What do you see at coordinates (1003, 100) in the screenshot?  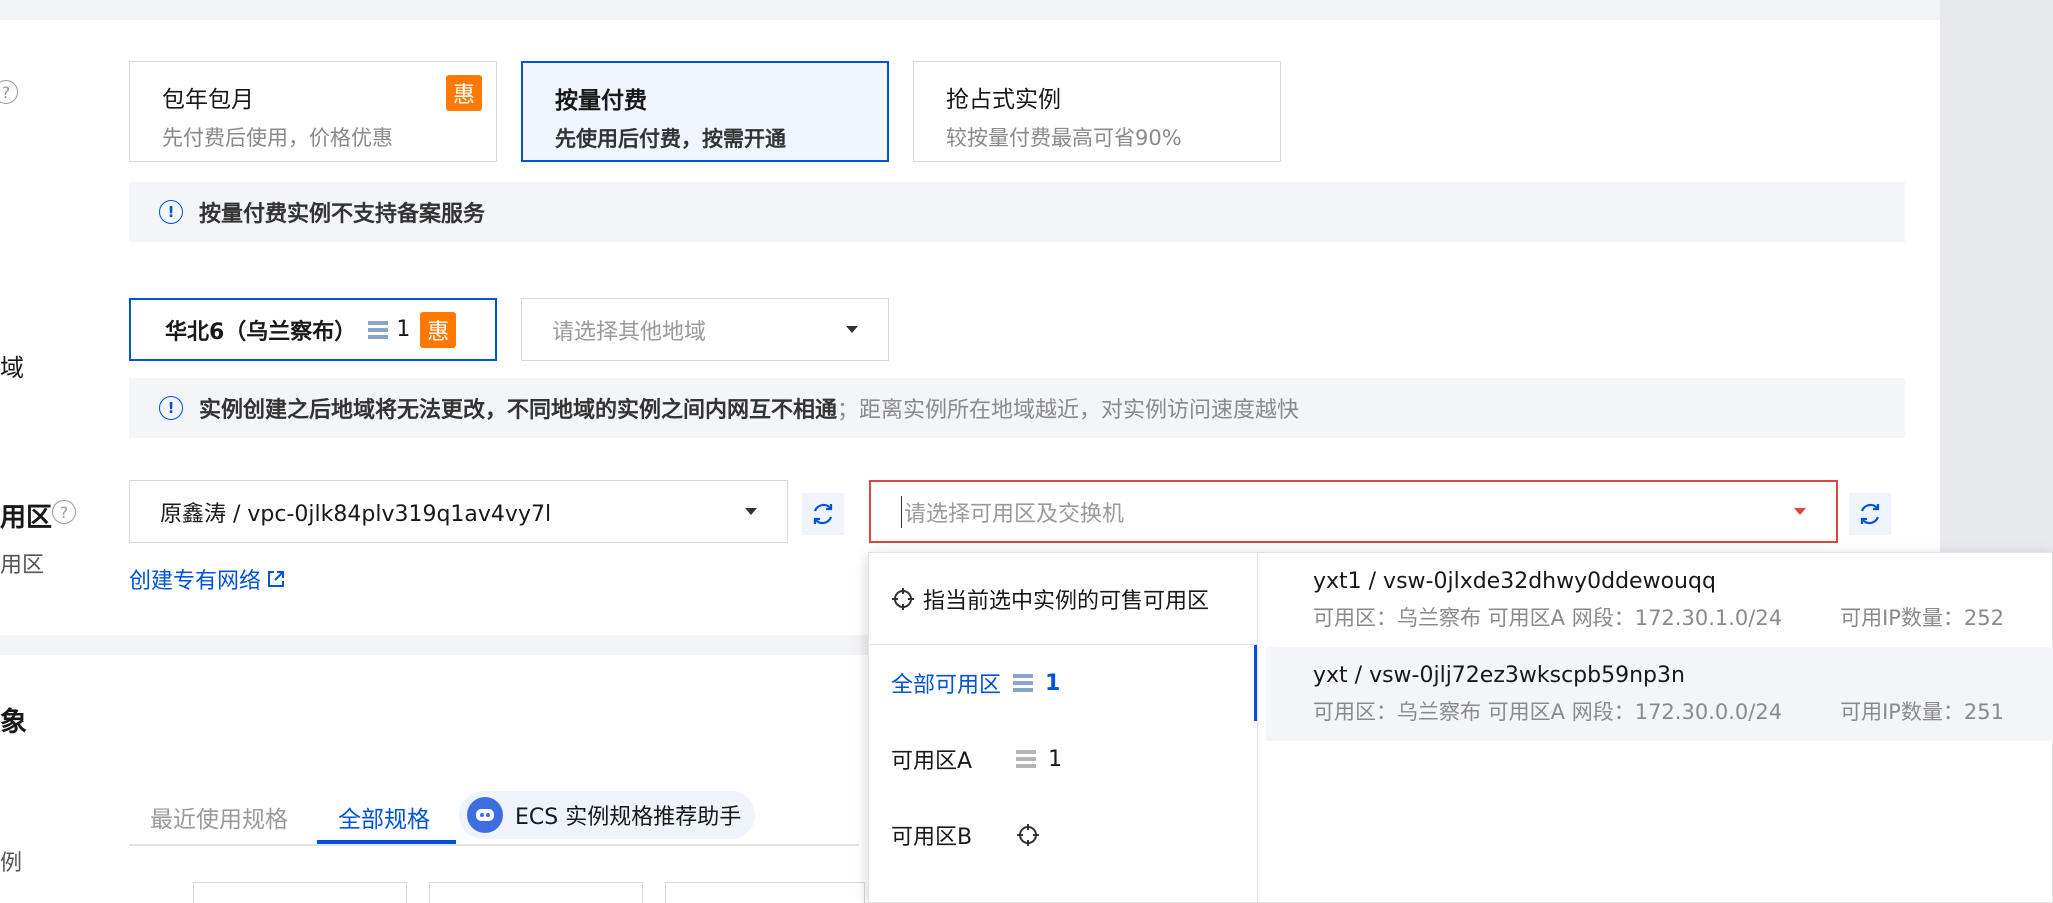 I see `billing-option-title: 抢占式实例` at bounding box center [1003, 100].